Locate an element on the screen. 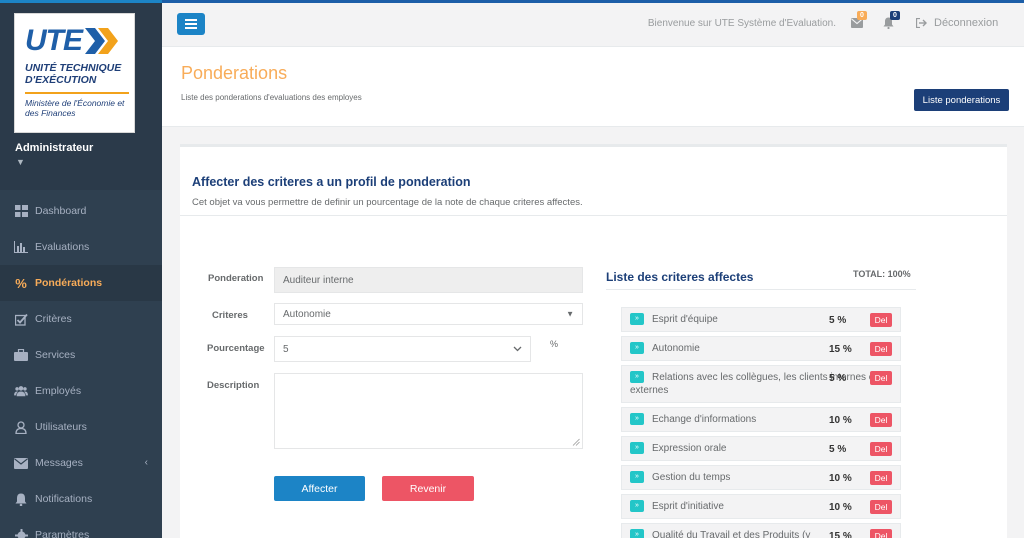 This screenshot has width=1024, height=538. page-title: Ponderations is located at coordinates (234, 73).